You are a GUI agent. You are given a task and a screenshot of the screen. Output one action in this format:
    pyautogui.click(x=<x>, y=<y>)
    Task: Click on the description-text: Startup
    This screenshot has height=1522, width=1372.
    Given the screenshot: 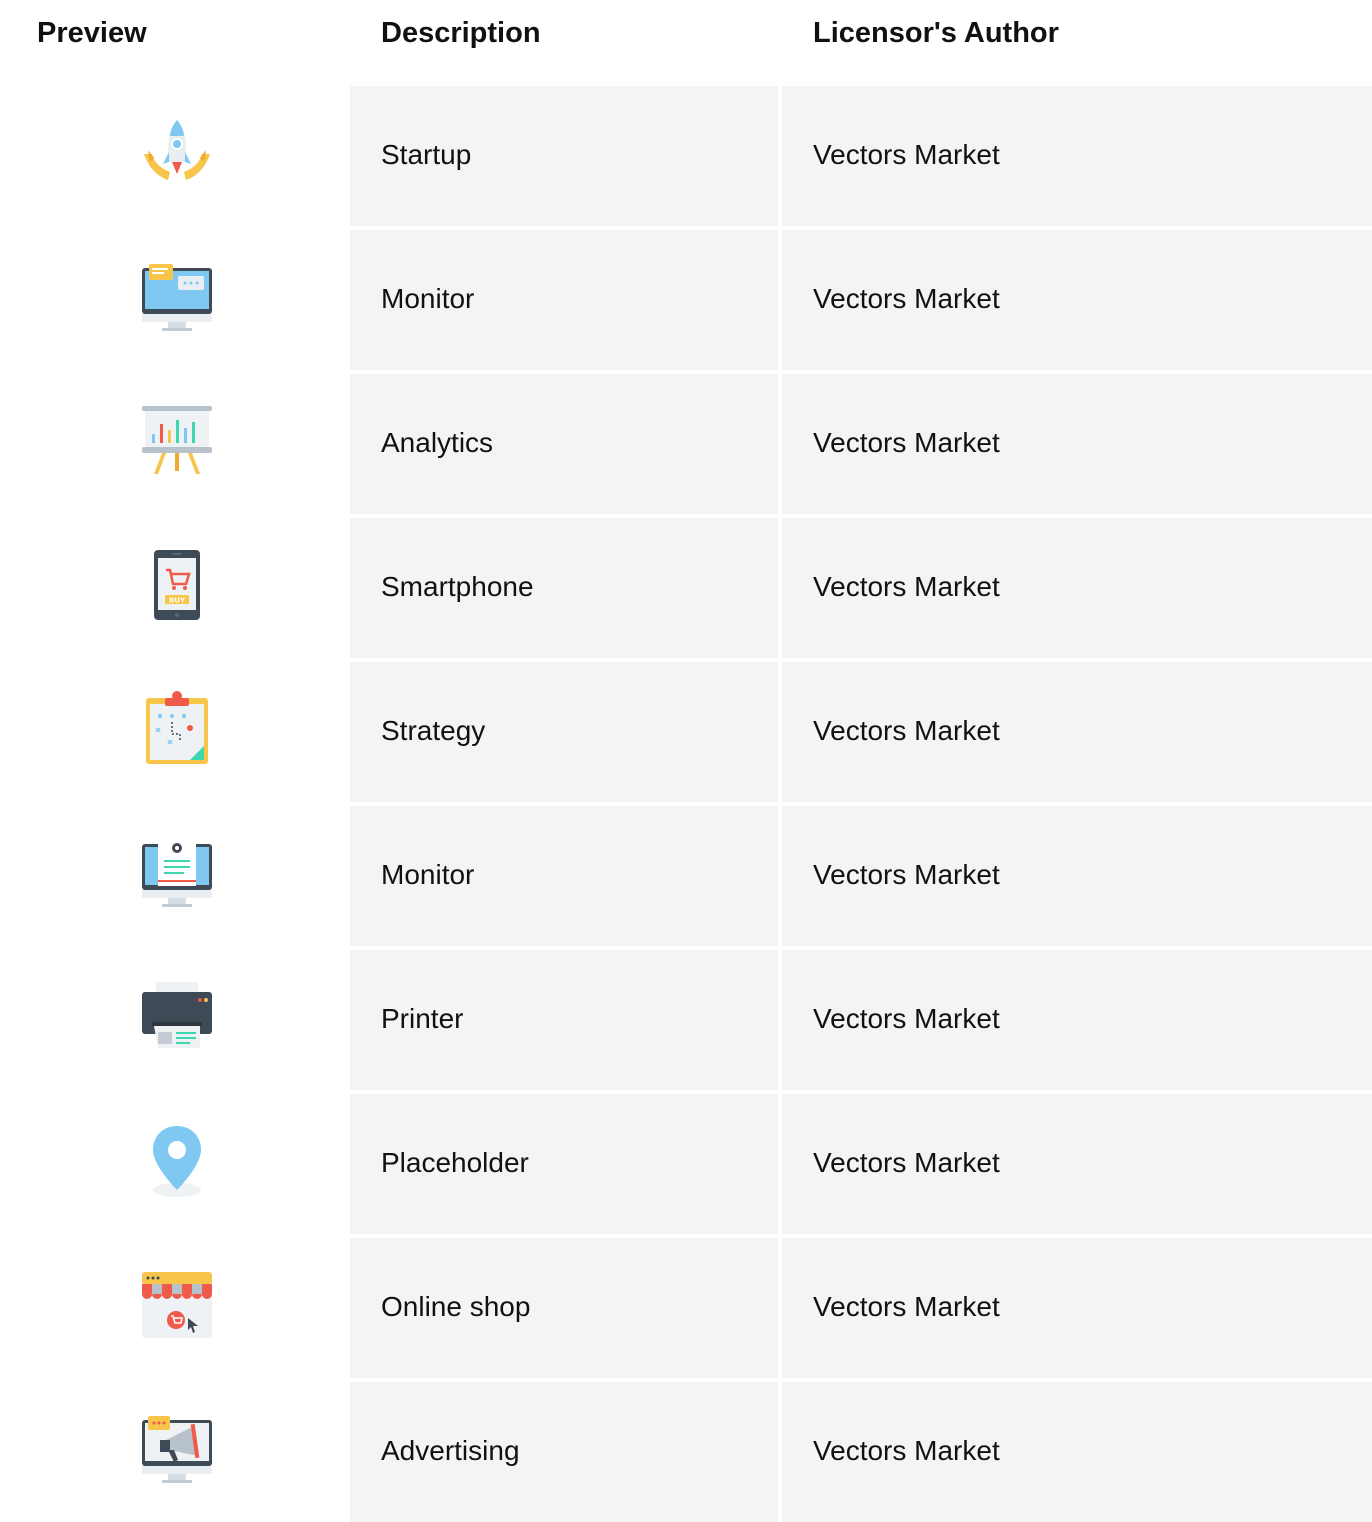 What is the action you would take?
    pyautogui.click(x=426, y=154)
    